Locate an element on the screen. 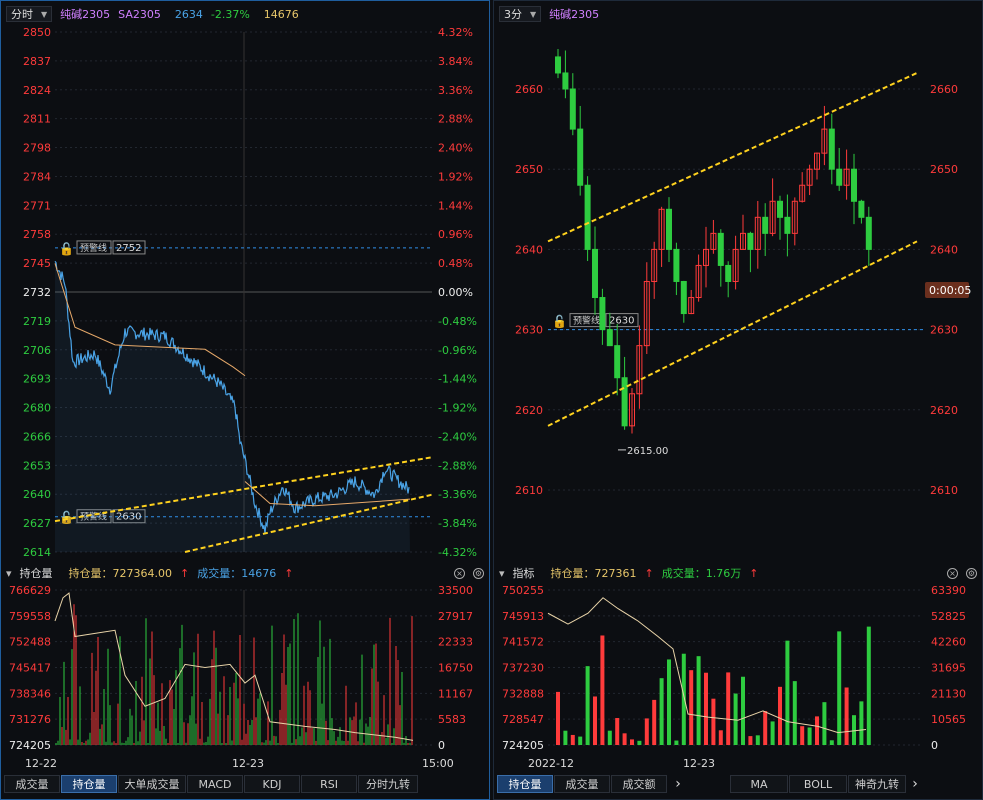 This screenshot has width=983, height=800. pct-tick: -3.36% is located at coordinates (457, 494).